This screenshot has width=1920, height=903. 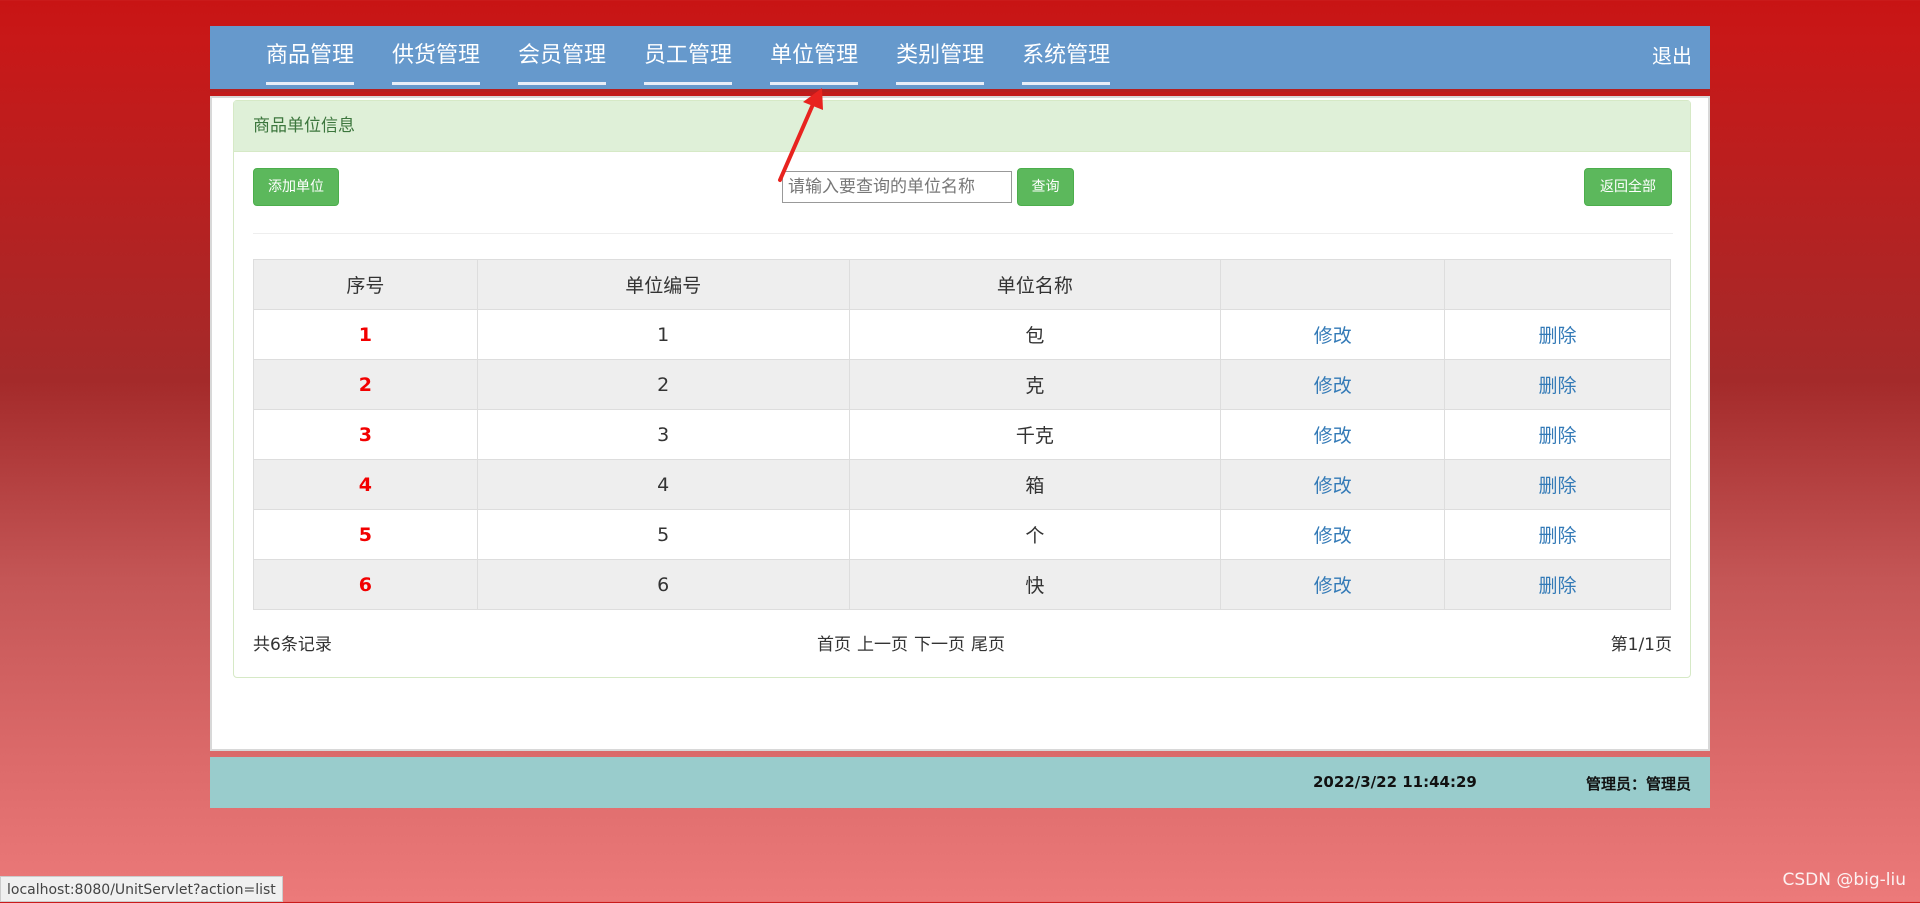 I want to click on row-index: 6, so click(x=365, y=584).